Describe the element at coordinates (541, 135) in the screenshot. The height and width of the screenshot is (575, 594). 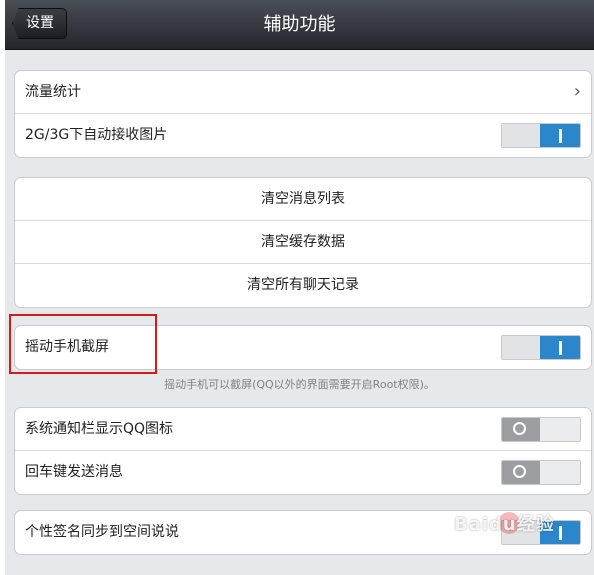
I see `auto-receive-images-toggle` at that location.